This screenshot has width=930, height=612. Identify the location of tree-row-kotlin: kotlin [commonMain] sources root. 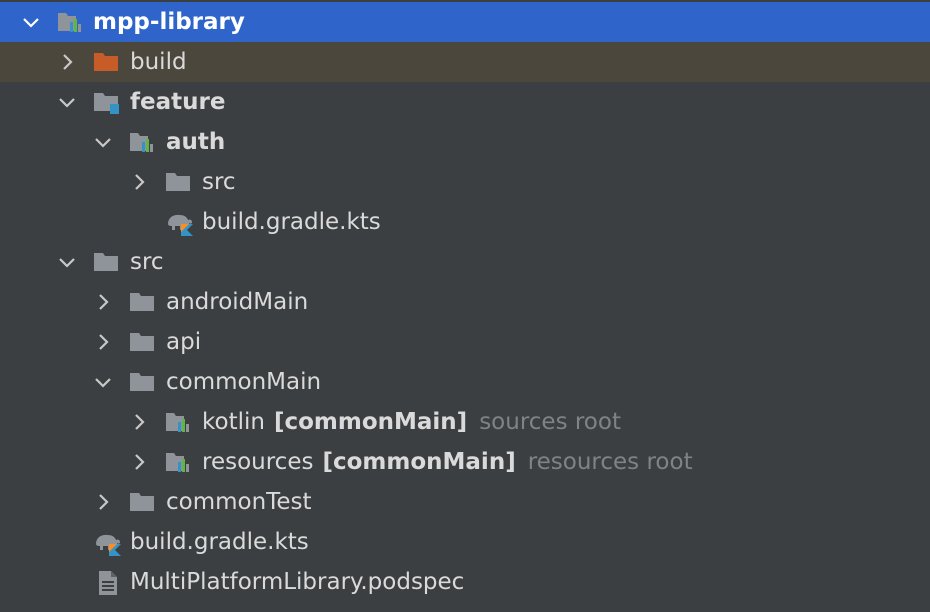
(465, 422).